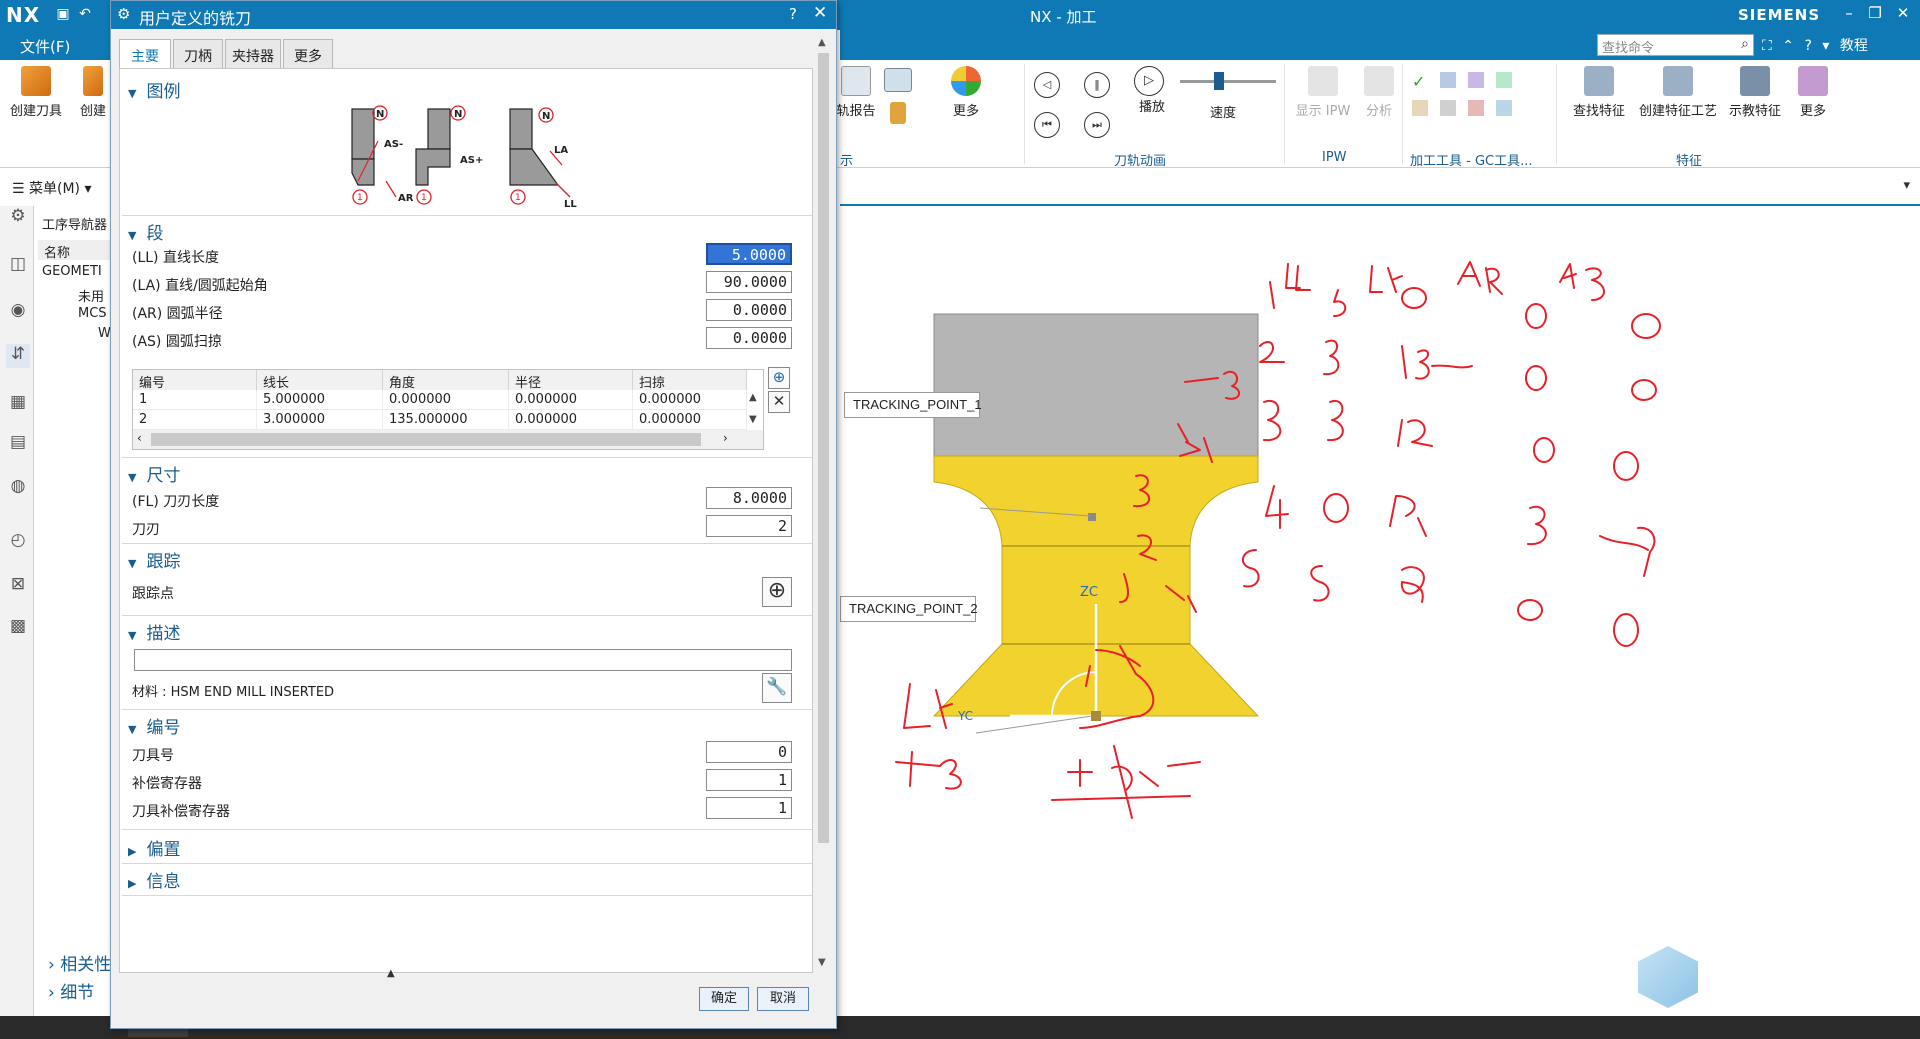 This screenshot has height=1039, width=1920. Describe the element at coordinates (1379, 92) in the screenshot. I see `analysis-button: 分析` at that location.